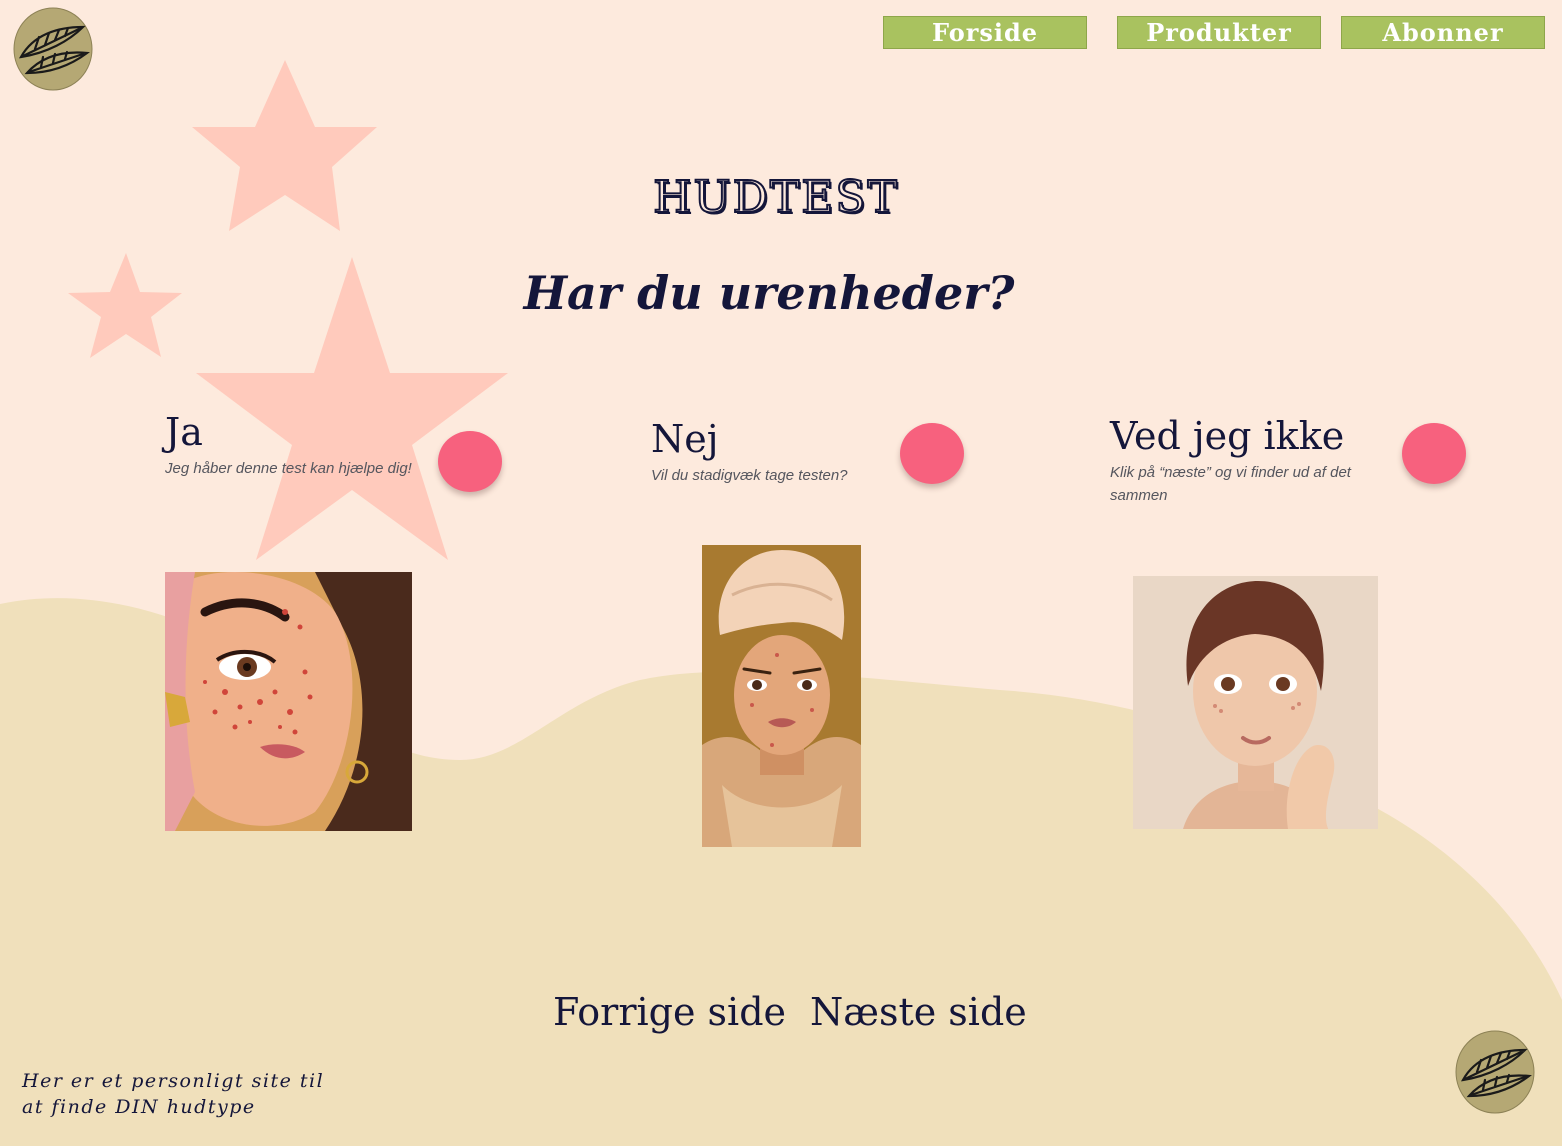 The width and height of the screenshot is (1562, 1146). I want to click on option-title-ved-jeg-ikke: Ved jeg ikke, so click(1227, 436).